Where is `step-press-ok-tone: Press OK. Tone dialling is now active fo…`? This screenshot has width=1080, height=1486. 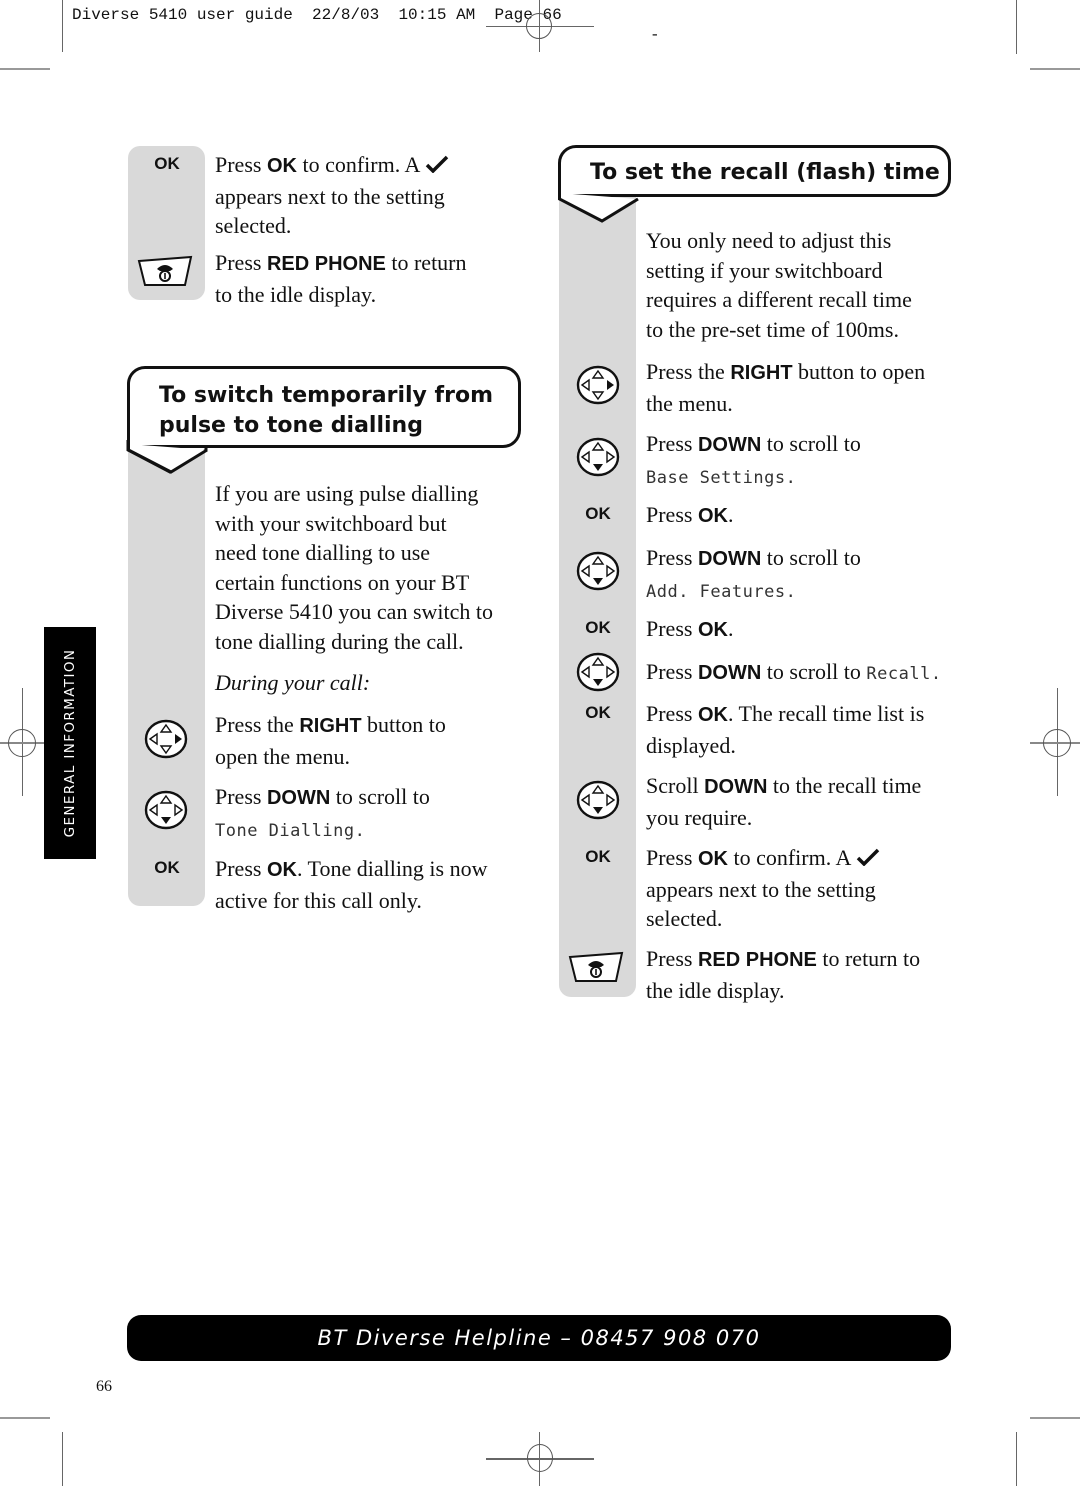 step-press-ok-tone: Press OK. Tone dialling is now active fo… is located at coordinates (351, 884).